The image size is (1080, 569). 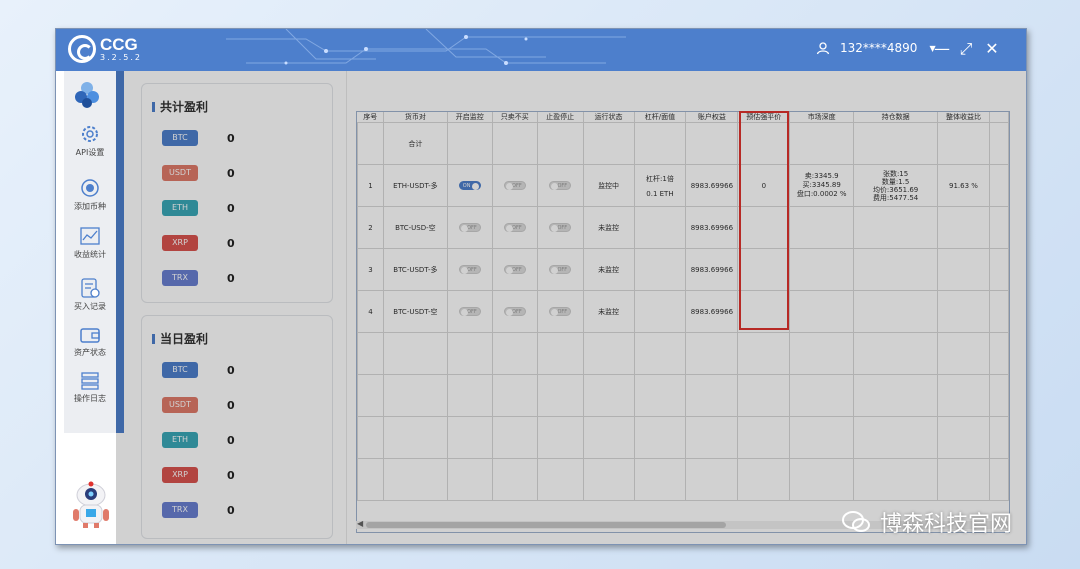 I want to click on add-coin-icon, so click(x=90, y=188).